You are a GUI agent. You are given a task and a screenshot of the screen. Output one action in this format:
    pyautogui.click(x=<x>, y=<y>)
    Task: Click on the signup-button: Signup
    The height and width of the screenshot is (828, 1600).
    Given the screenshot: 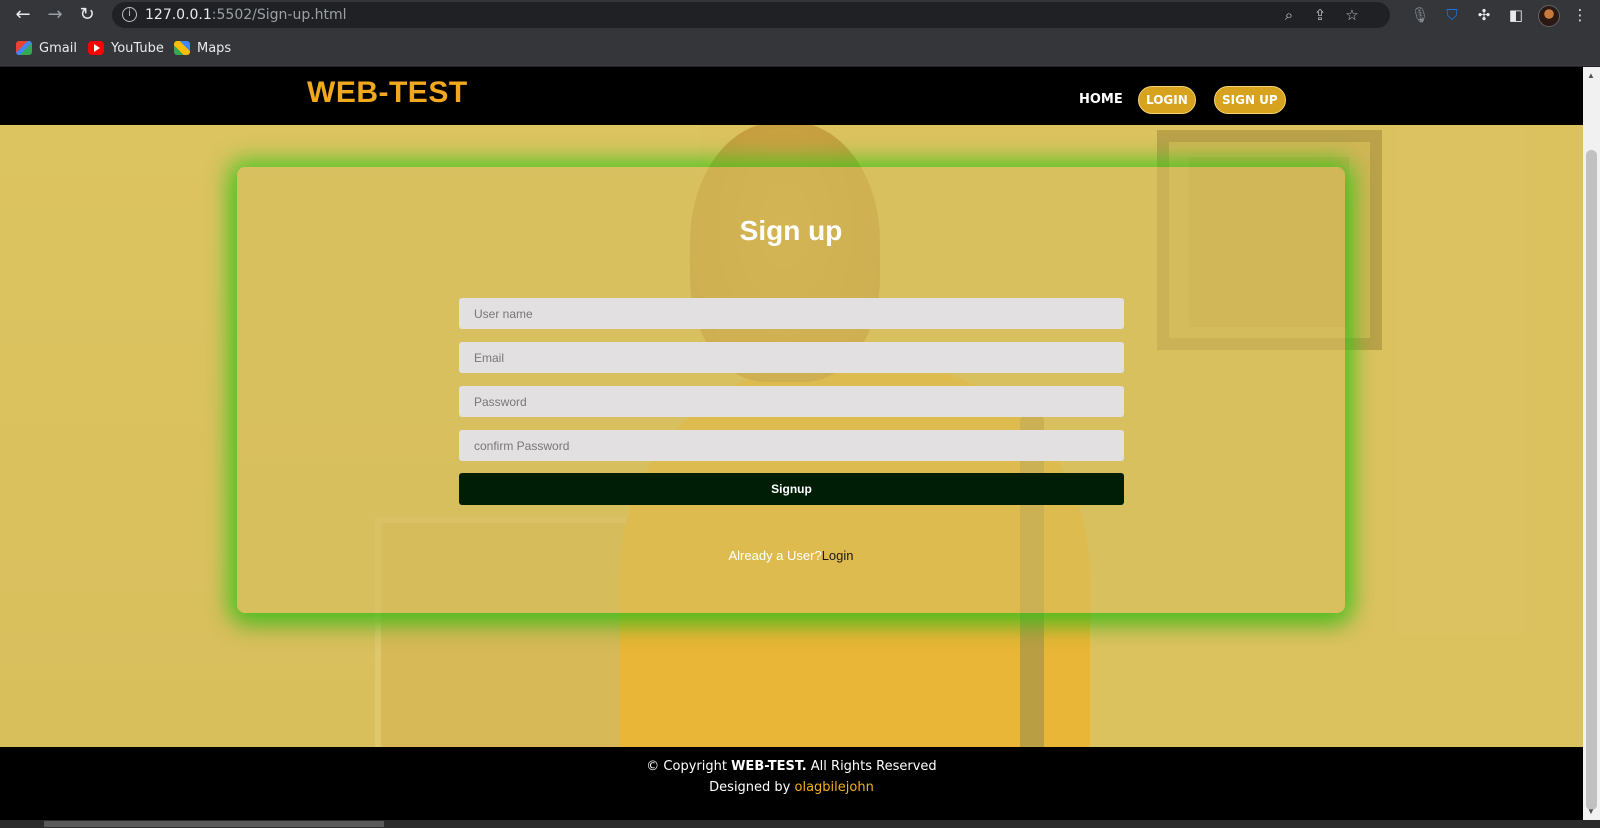 What is the action you would take?
    pyautogui.click(x=791, y=489)
    